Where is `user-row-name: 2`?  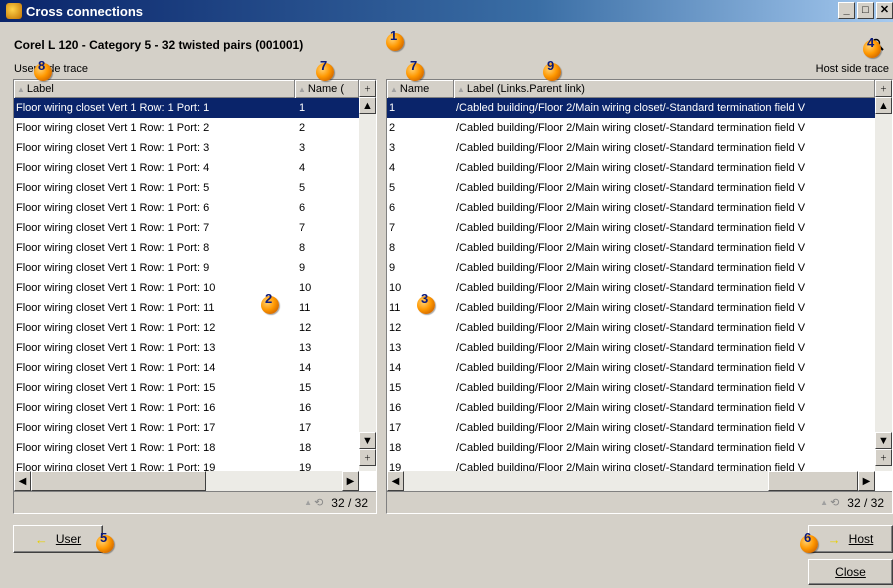
user-row-name: 2 is located at coordinates (302, 128).